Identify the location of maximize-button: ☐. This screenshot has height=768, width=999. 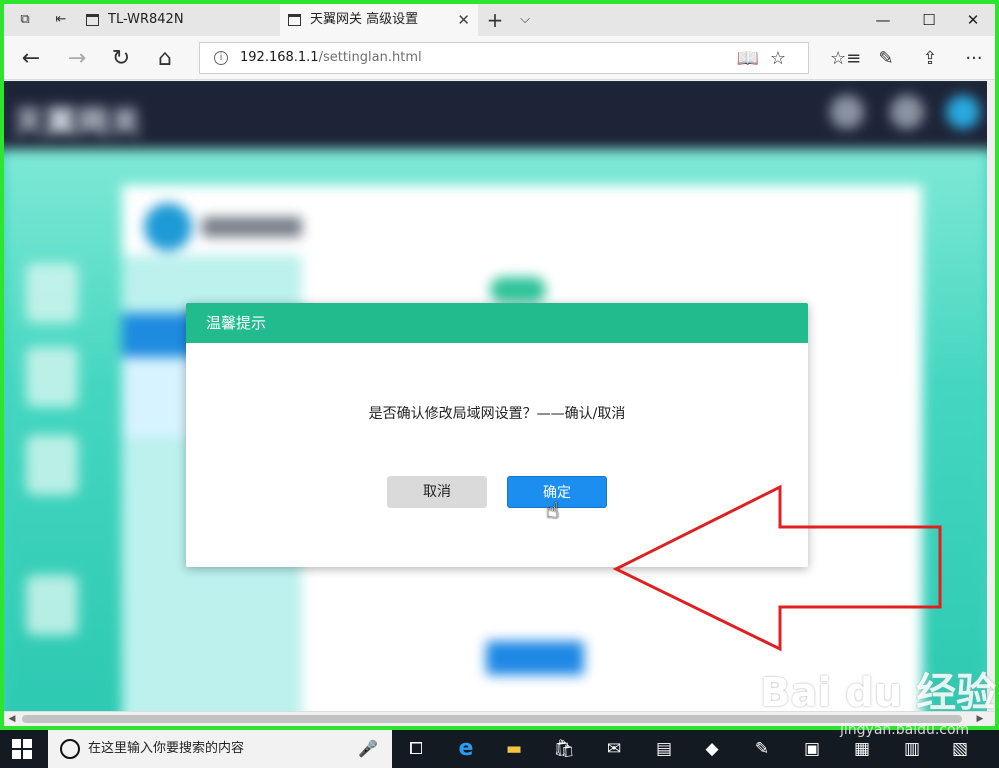
(929, 20).